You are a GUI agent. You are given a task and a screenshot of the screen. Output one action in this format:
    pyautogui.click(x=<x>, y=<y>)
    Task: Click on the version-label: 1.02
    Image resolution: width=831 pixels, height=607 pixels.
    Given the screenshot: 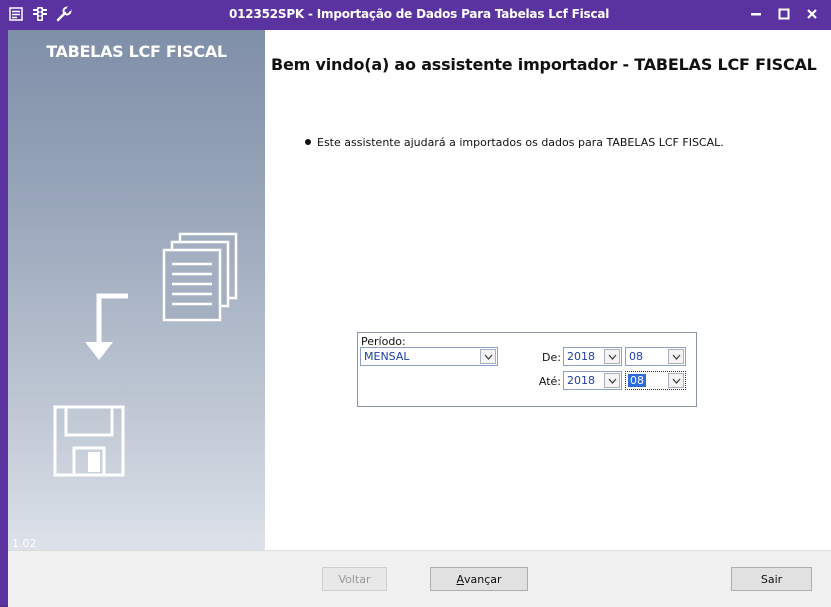 What is the action you would take?
    pyautogui.click(x=24, y=543)
    